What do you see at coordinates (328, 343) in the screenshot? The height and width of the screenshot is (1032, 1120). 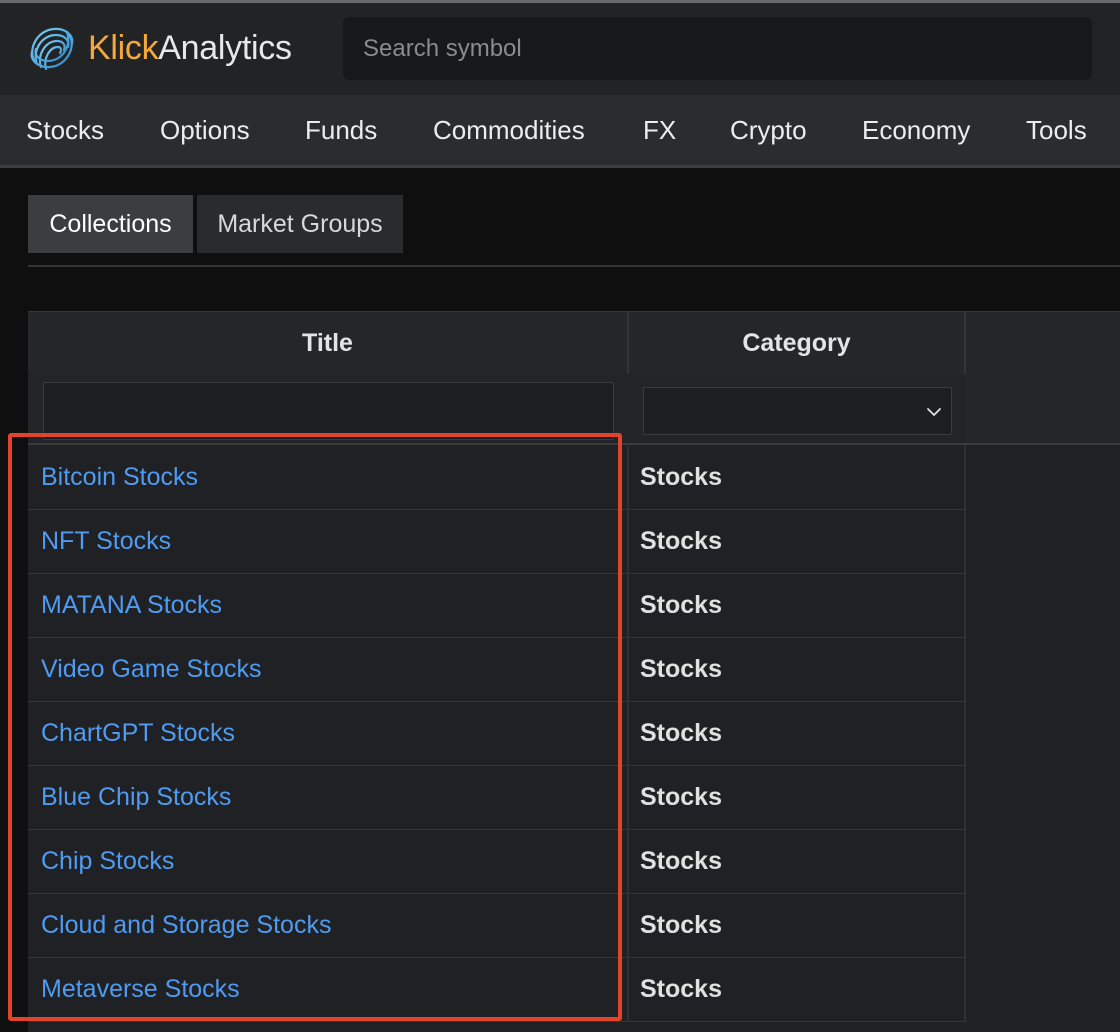 I see `column-header-title: Title` at bounding box center [328, 343].